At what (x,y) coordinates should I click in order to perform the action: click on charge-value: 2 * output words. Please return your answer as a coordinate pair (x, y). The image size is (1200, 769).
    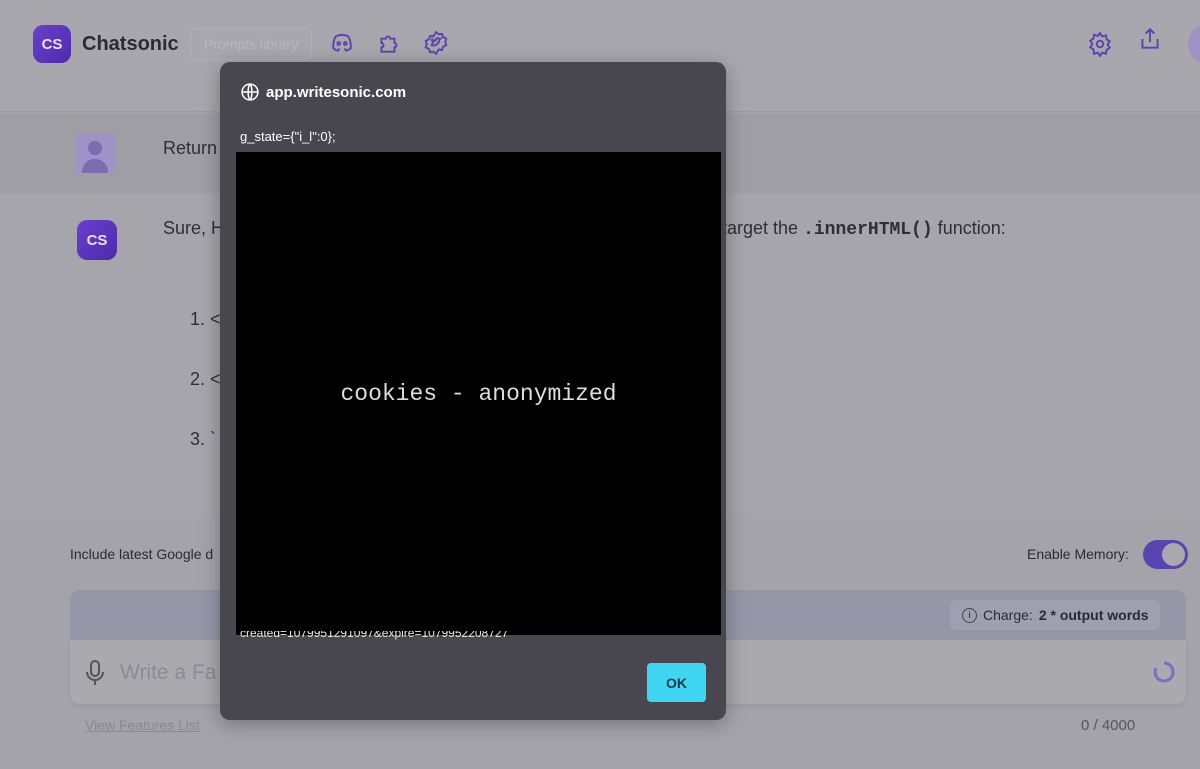
    Looking at the image, I should click on (1093, 615).